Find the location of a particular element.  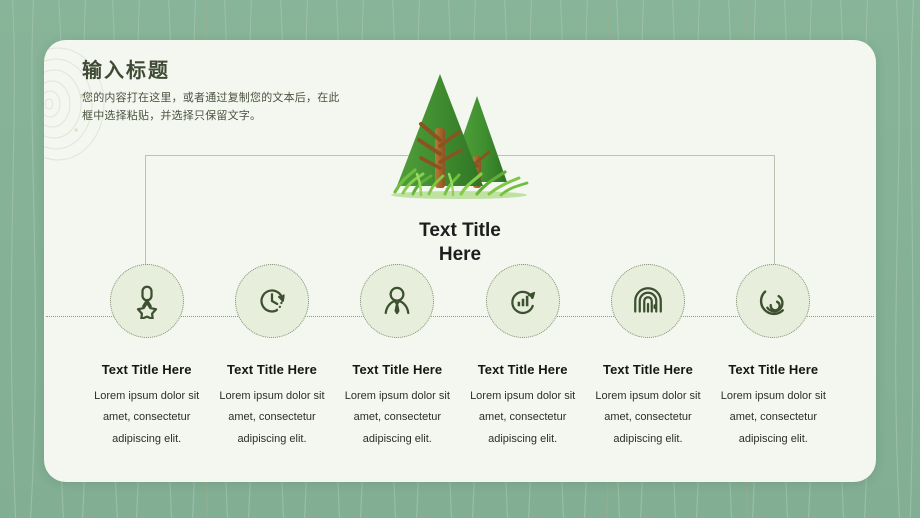

bar-chart-refresh-icon is located at coordinates (522, 302).